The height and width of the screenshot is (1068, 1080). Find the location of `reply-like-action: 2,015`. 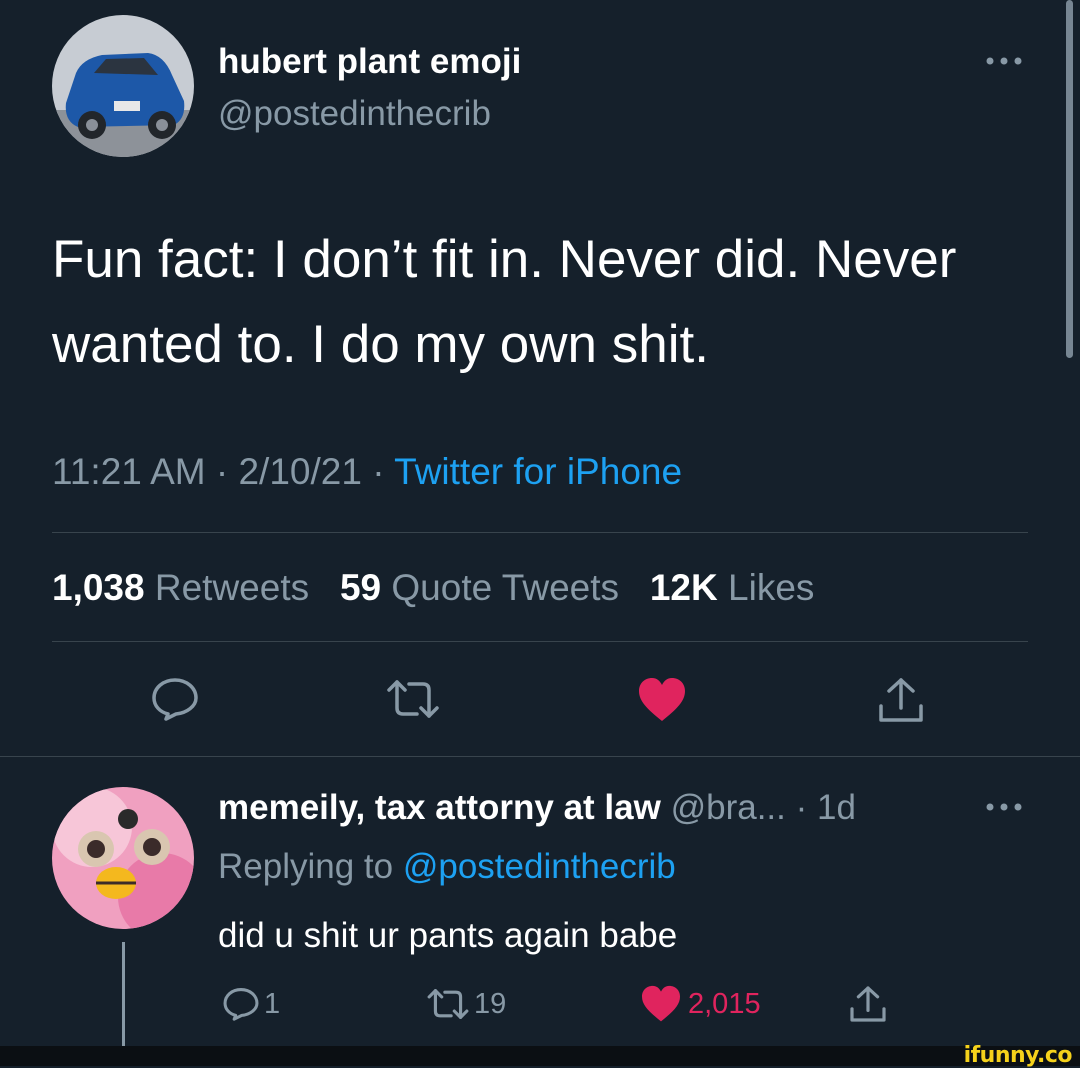

reply-like-action: 2,015 is located at coordinates (700, 1004).